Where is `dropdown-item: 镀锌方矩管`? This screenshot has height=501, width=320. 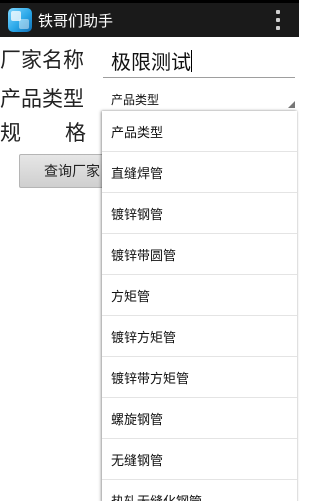
dropdown-item: 镀锌方矩管 is located at coordinates (199, 336).